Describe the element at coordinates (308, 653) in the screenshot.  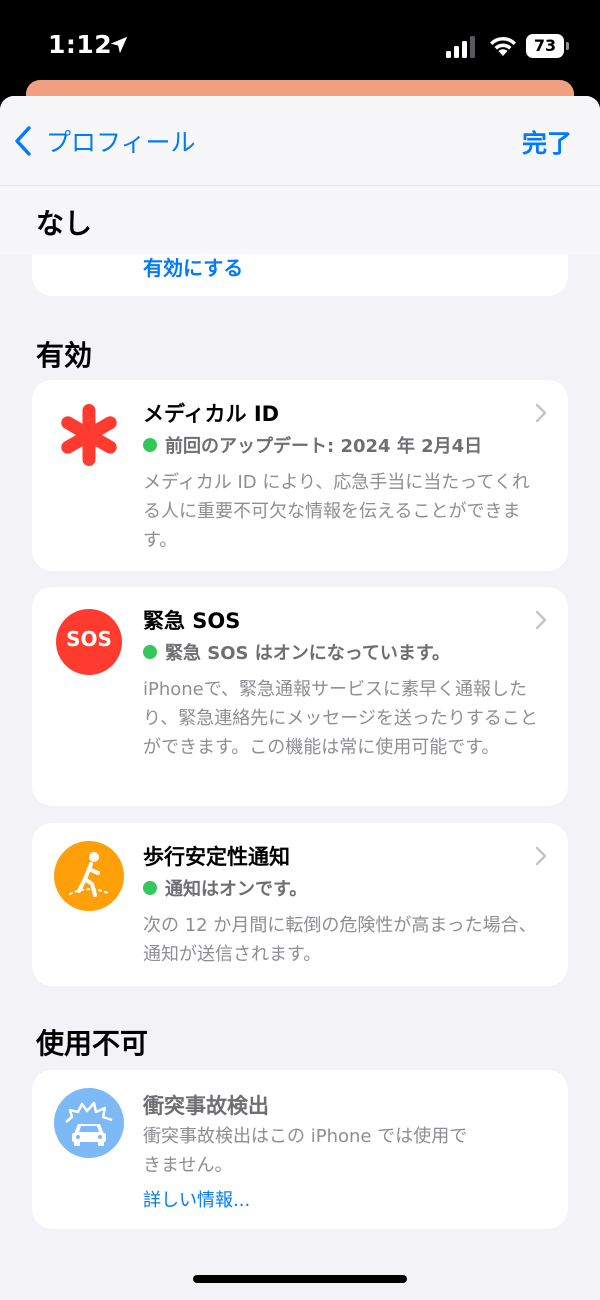
I see `emergency-sos-status-text: 緊急 SOS はオンになっています。` at that location.